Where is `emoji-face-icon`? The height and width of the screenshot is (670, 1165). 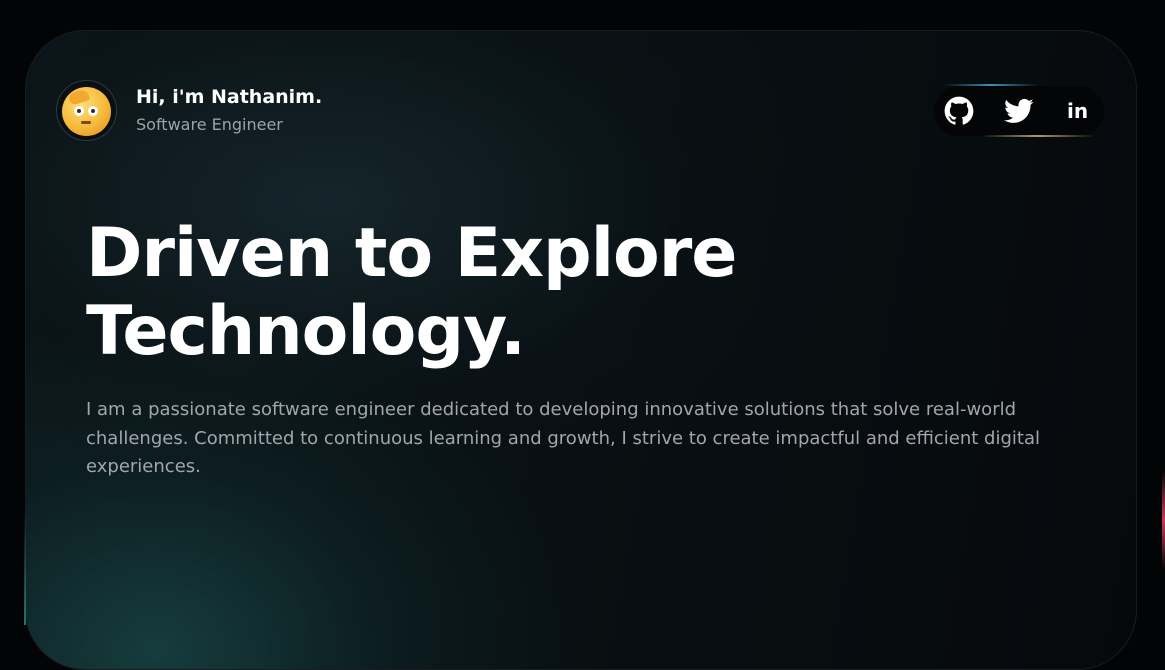 emoji-face-icon is located at coordinates (86, 111).